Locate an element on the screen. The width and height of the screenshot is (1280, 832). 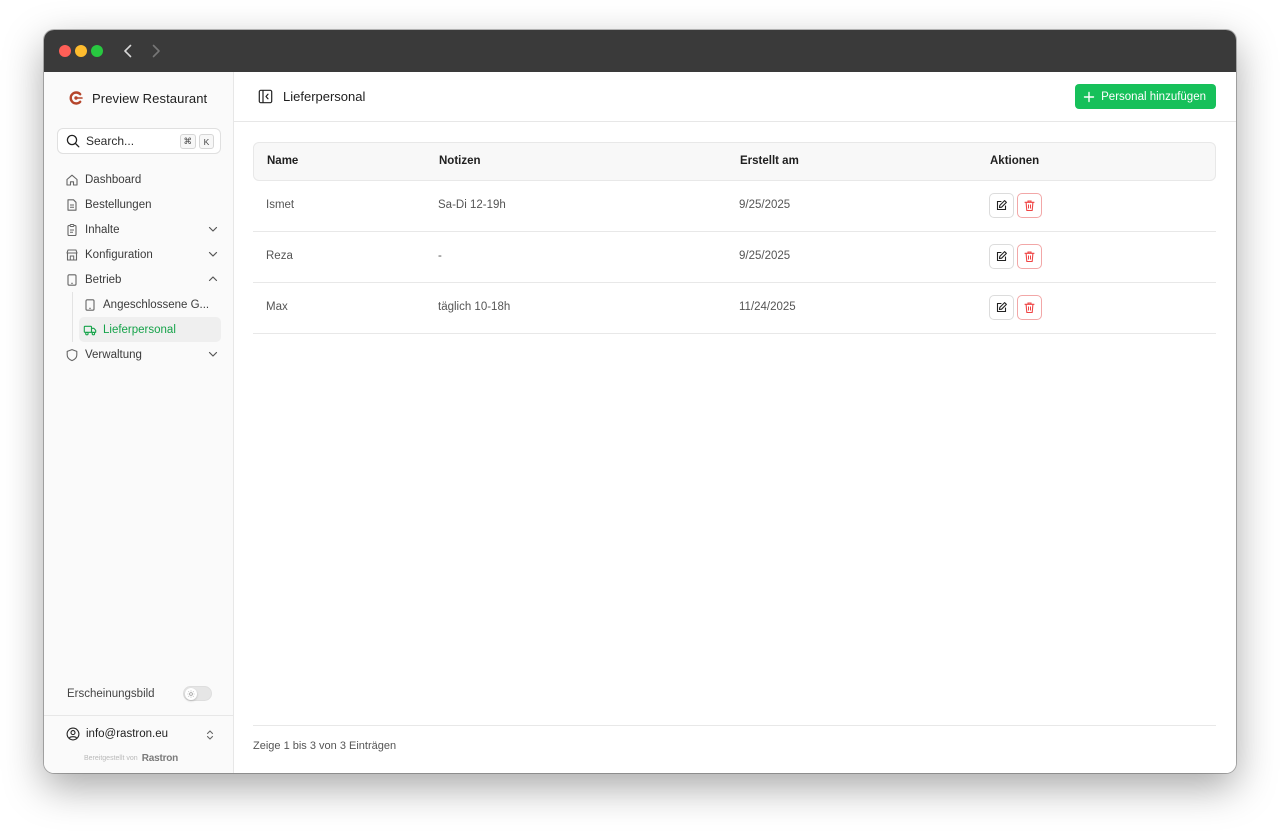
shortcut-k-key: K is located at coordinates (206, 141).